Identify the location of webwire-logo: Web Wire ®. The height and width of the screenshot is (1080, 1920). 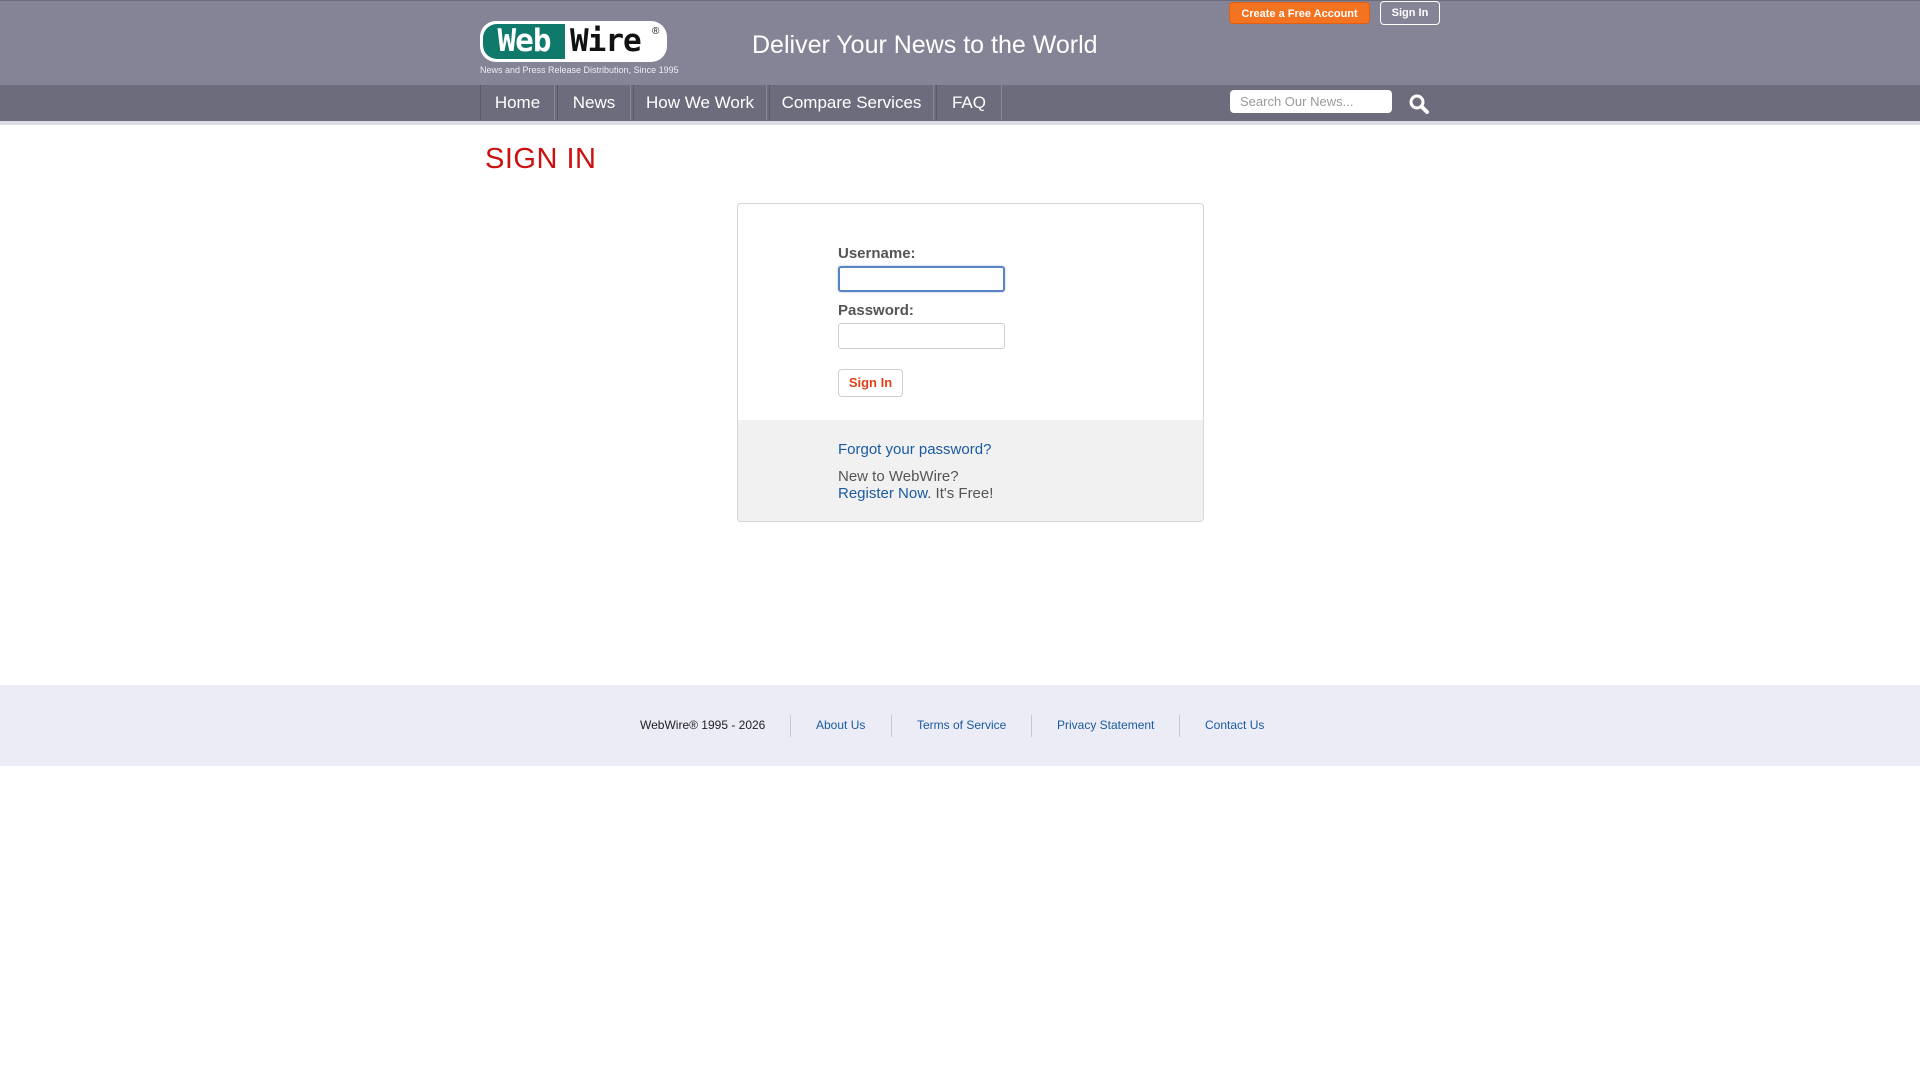
(573, 41).